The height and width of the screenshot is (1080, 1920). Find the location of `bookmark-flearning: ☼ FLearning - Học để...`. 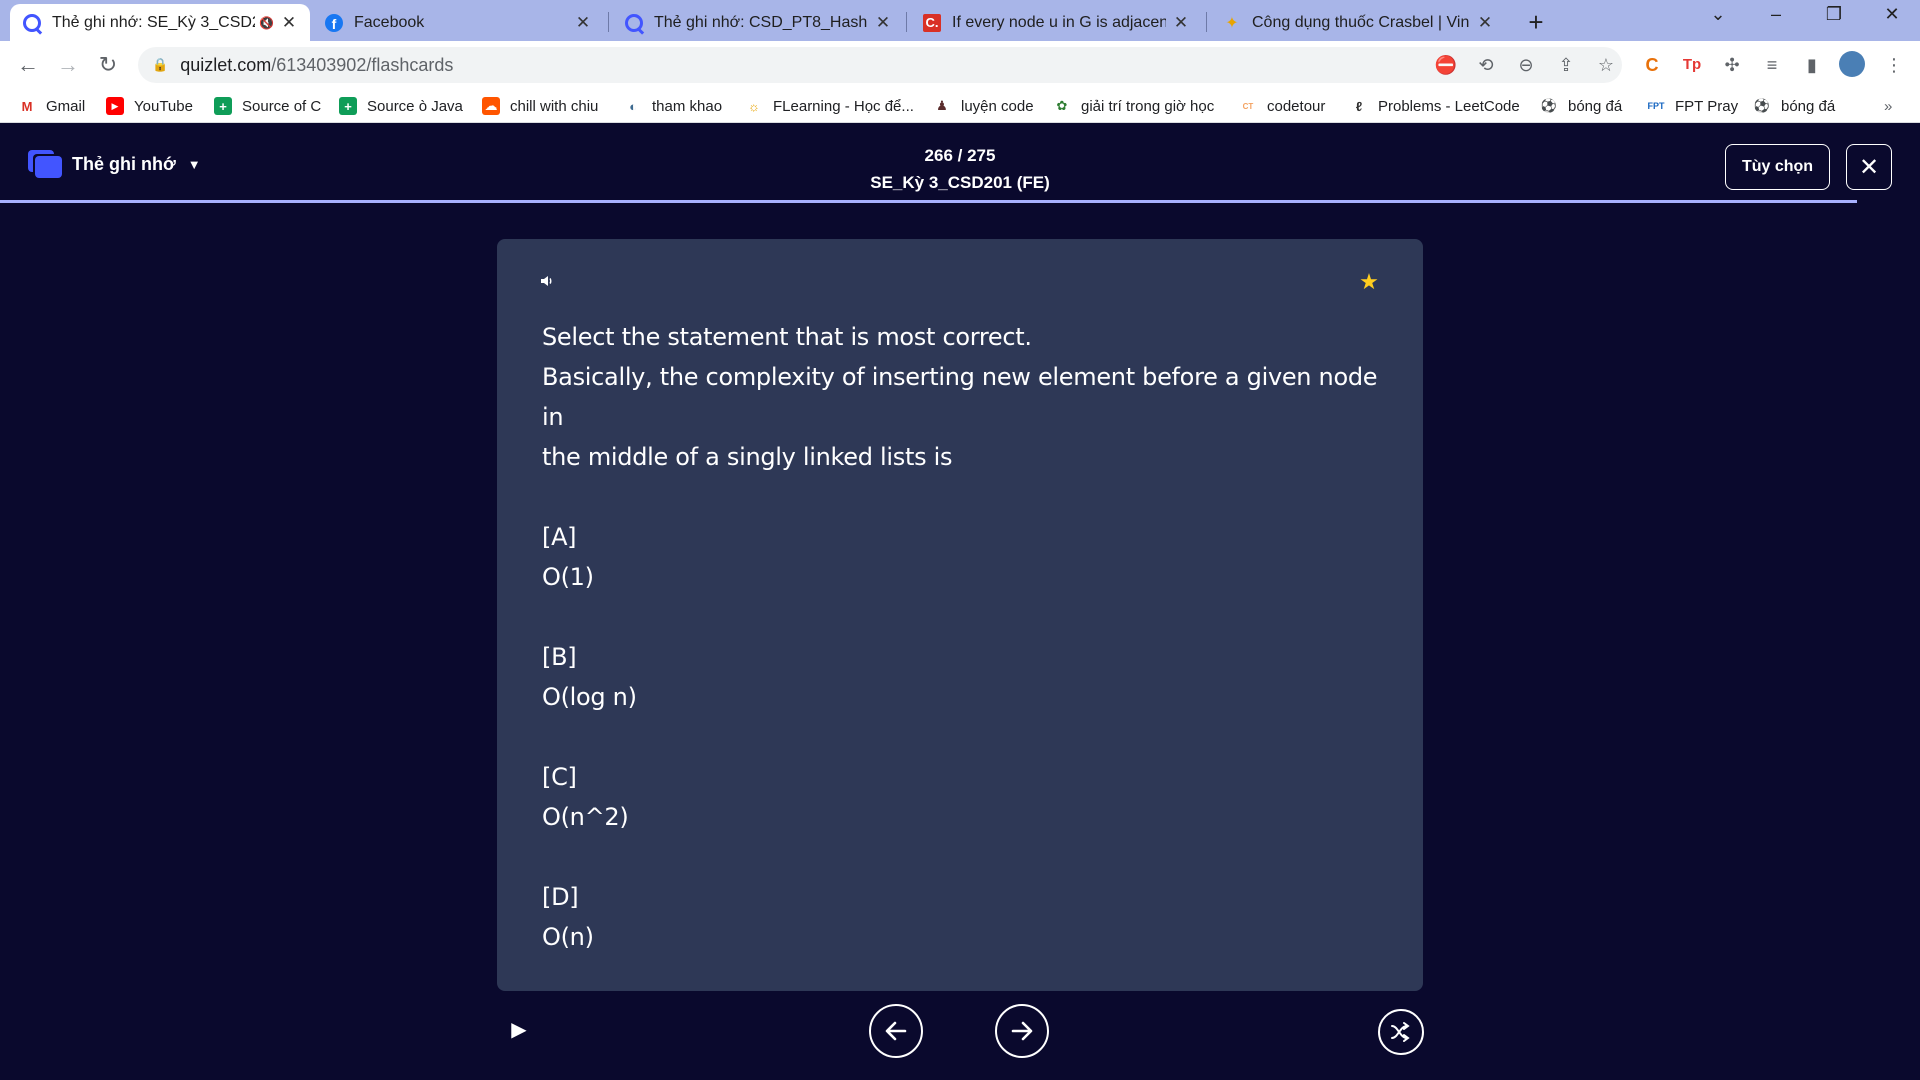

bookmark-flearning: ☼ FLearning - Học để... is located at coordinates (829, 106).